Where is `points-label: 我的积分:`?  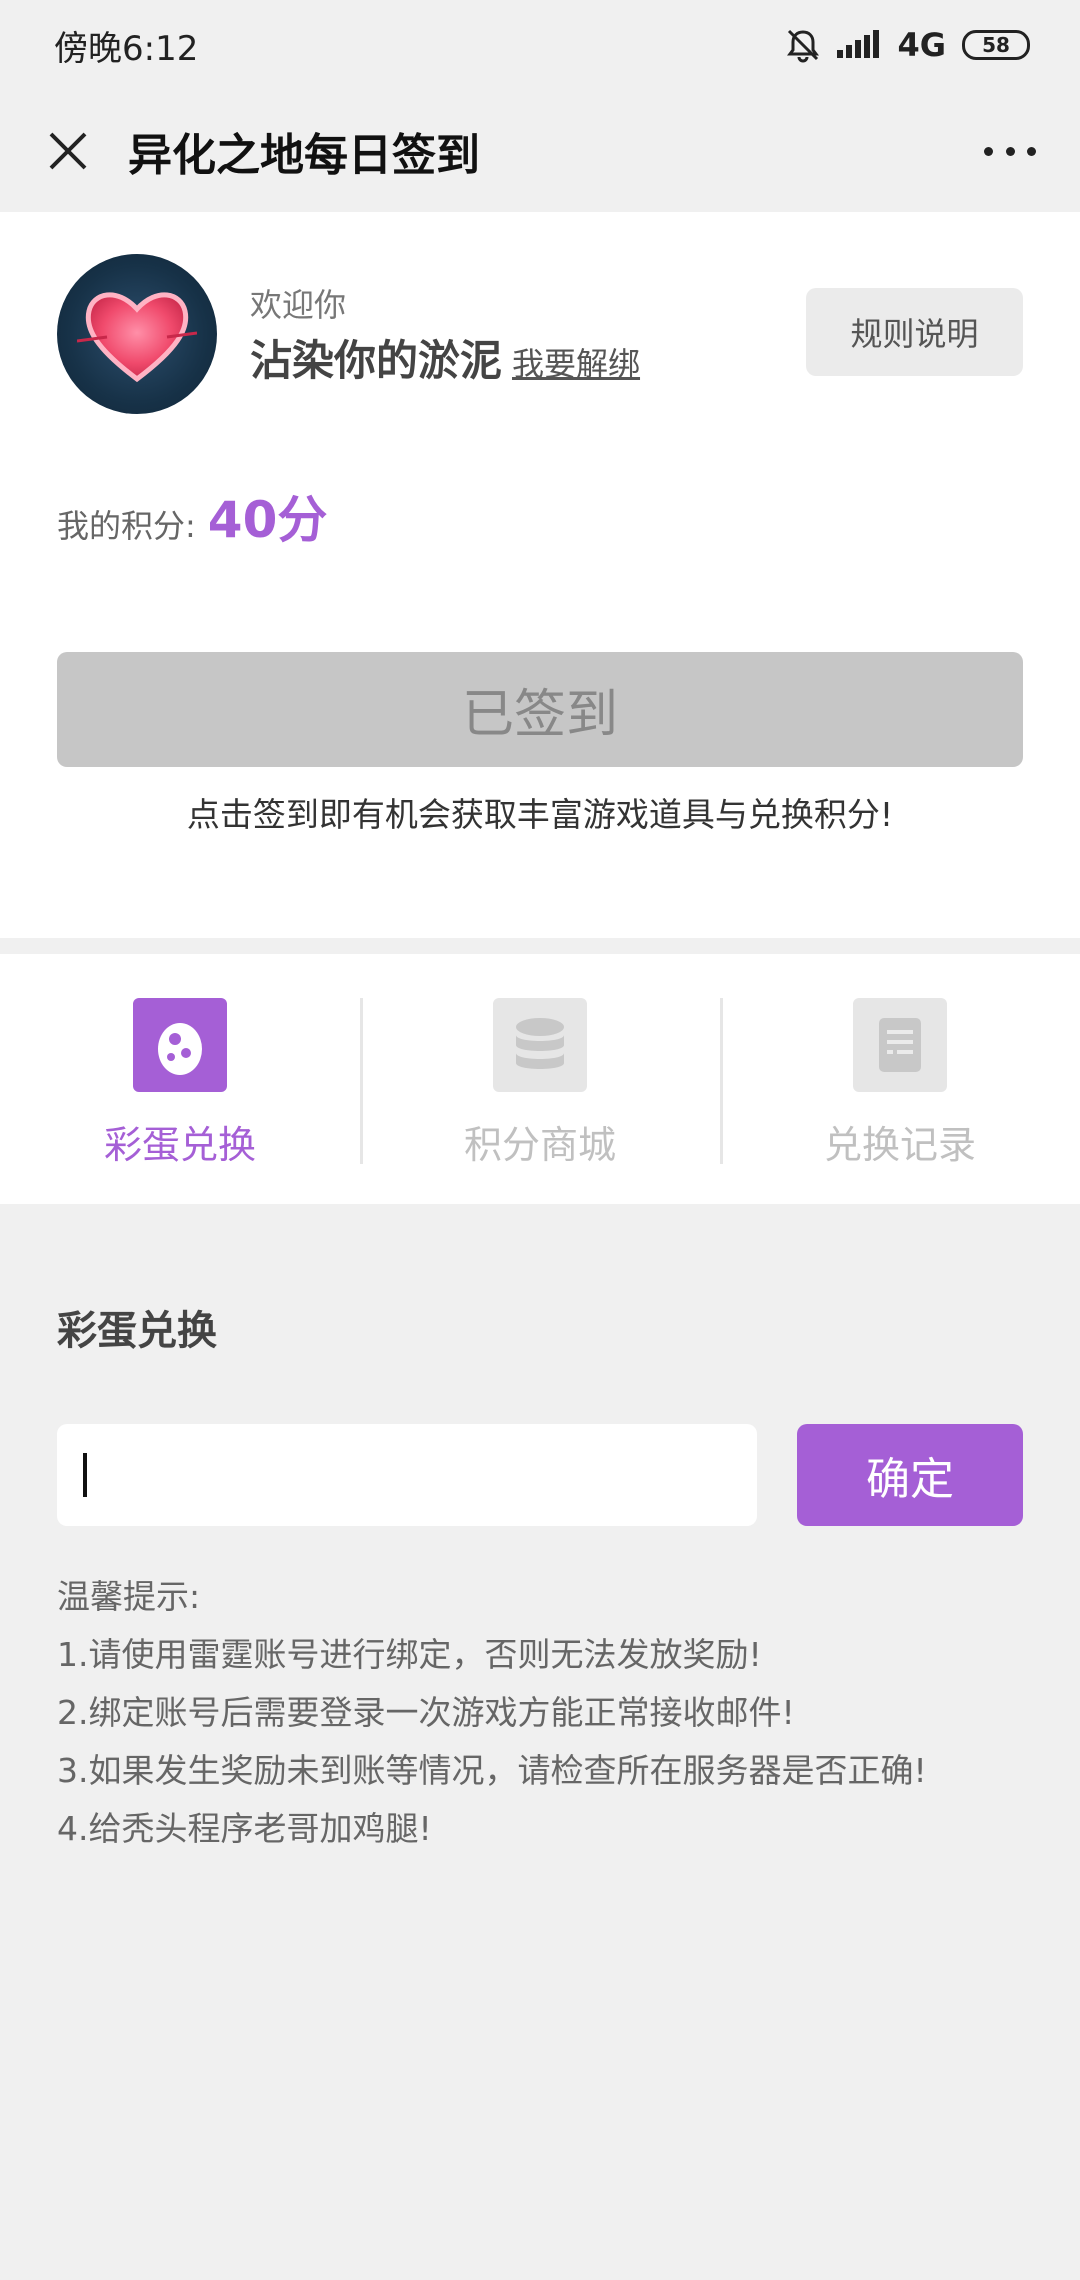
points-label: 我的积分: is located at coordinates (126, 526).